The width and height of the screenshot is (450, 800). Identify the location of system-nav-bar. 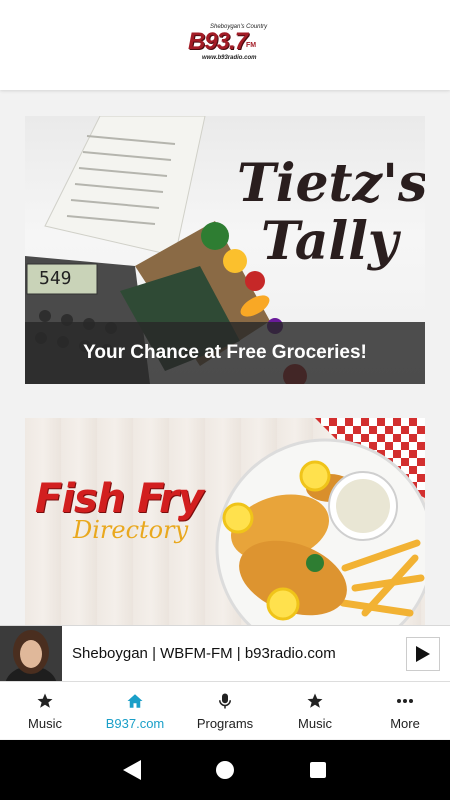
(225, 770).